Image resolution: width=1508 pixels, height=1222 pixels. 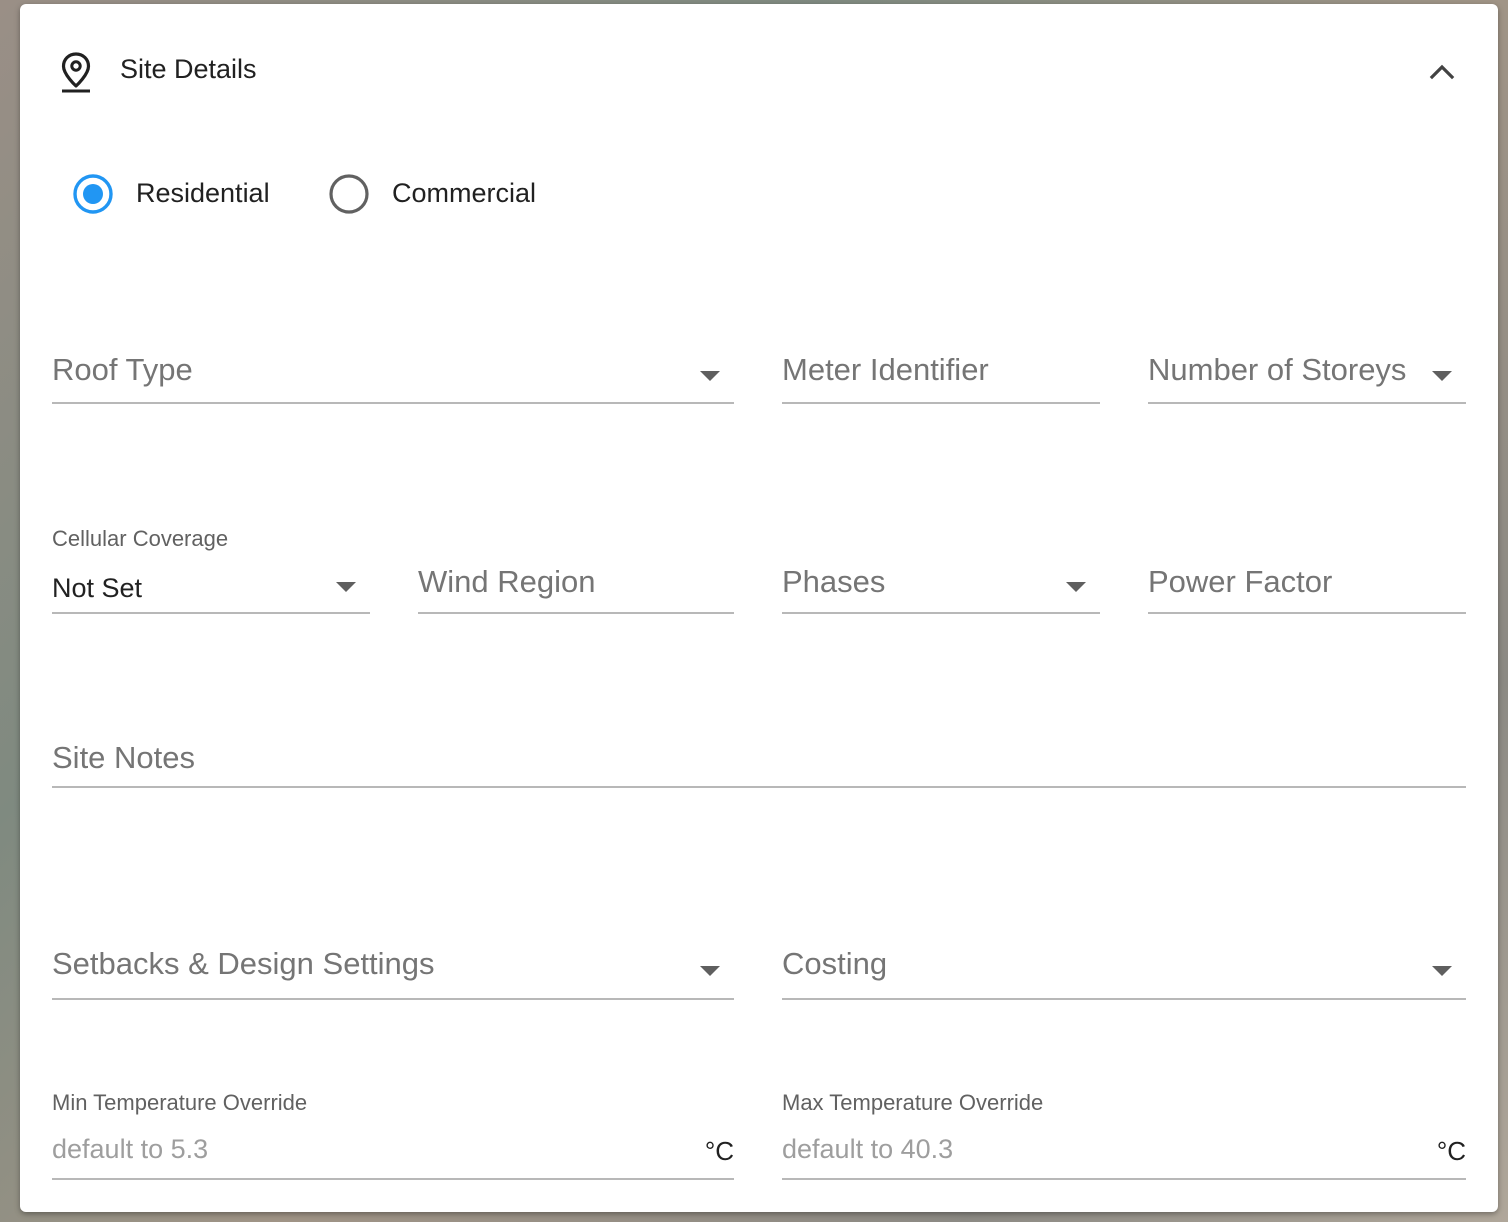 I want to click on setbacks-design-settings-select: Setbacks & Design Settings, so click(x=393, y=964).